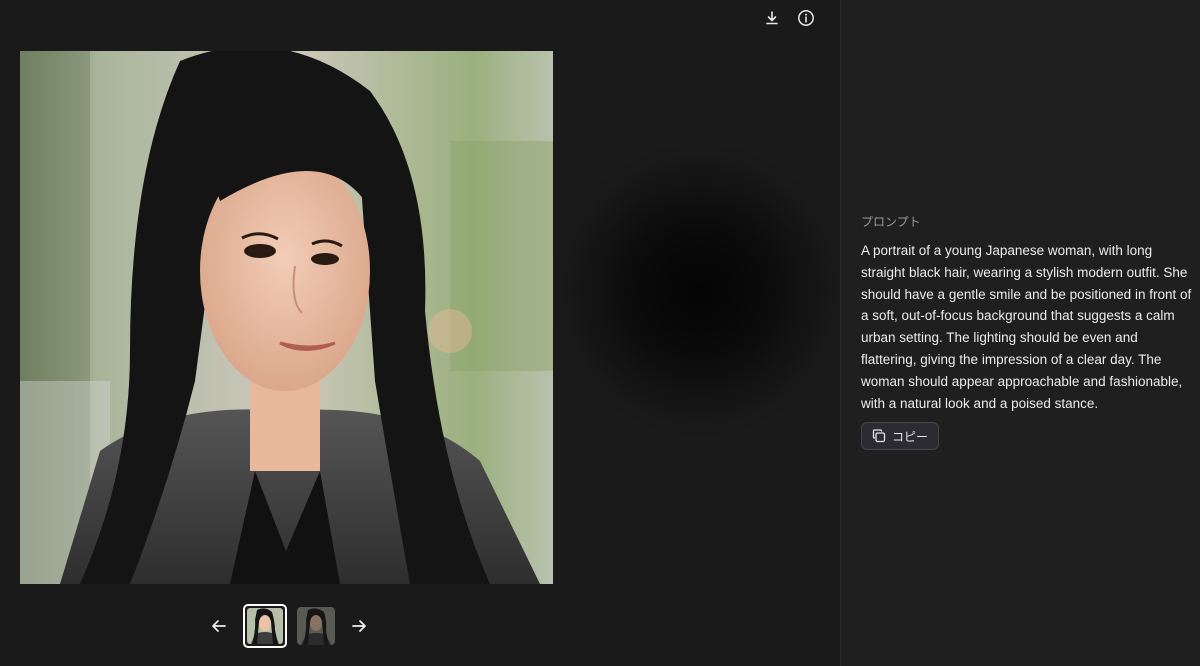  I want to click on arrow-left-icon, so click(219, 626).